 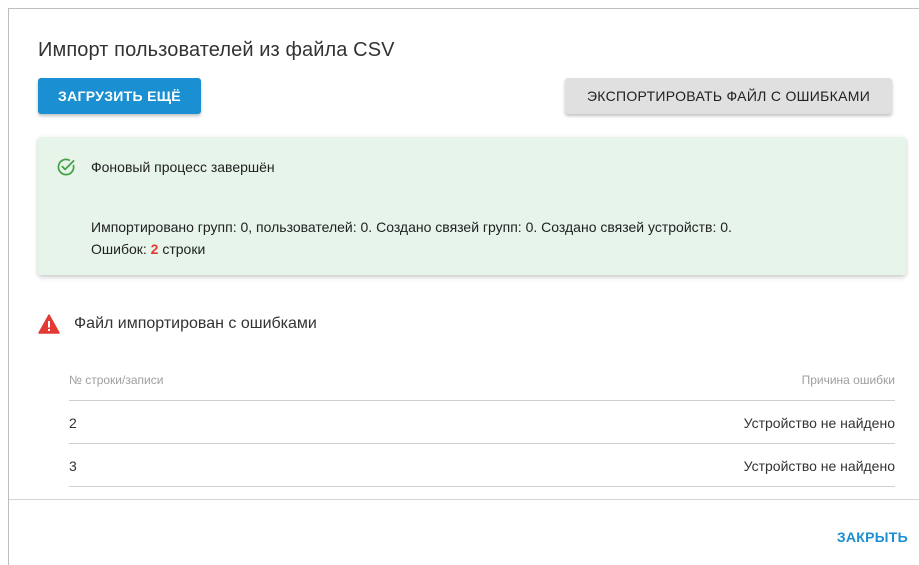 I want to click on row-number-cell: 3, so click(x=73, y=466).